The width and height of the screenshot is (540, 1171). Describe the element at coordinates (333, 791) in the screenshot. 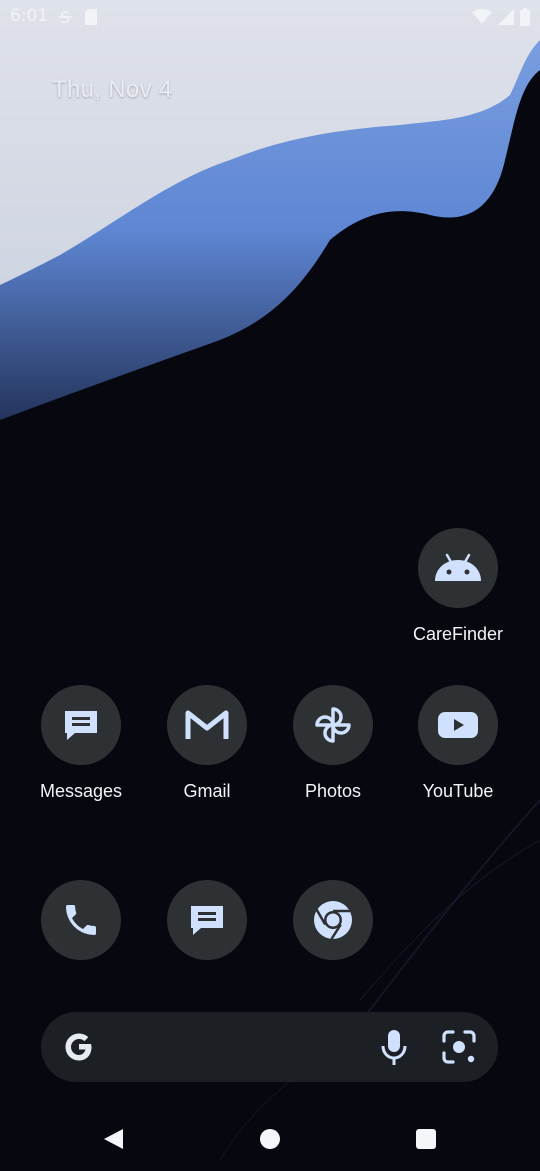

I see `app-label: Photos` at that location.